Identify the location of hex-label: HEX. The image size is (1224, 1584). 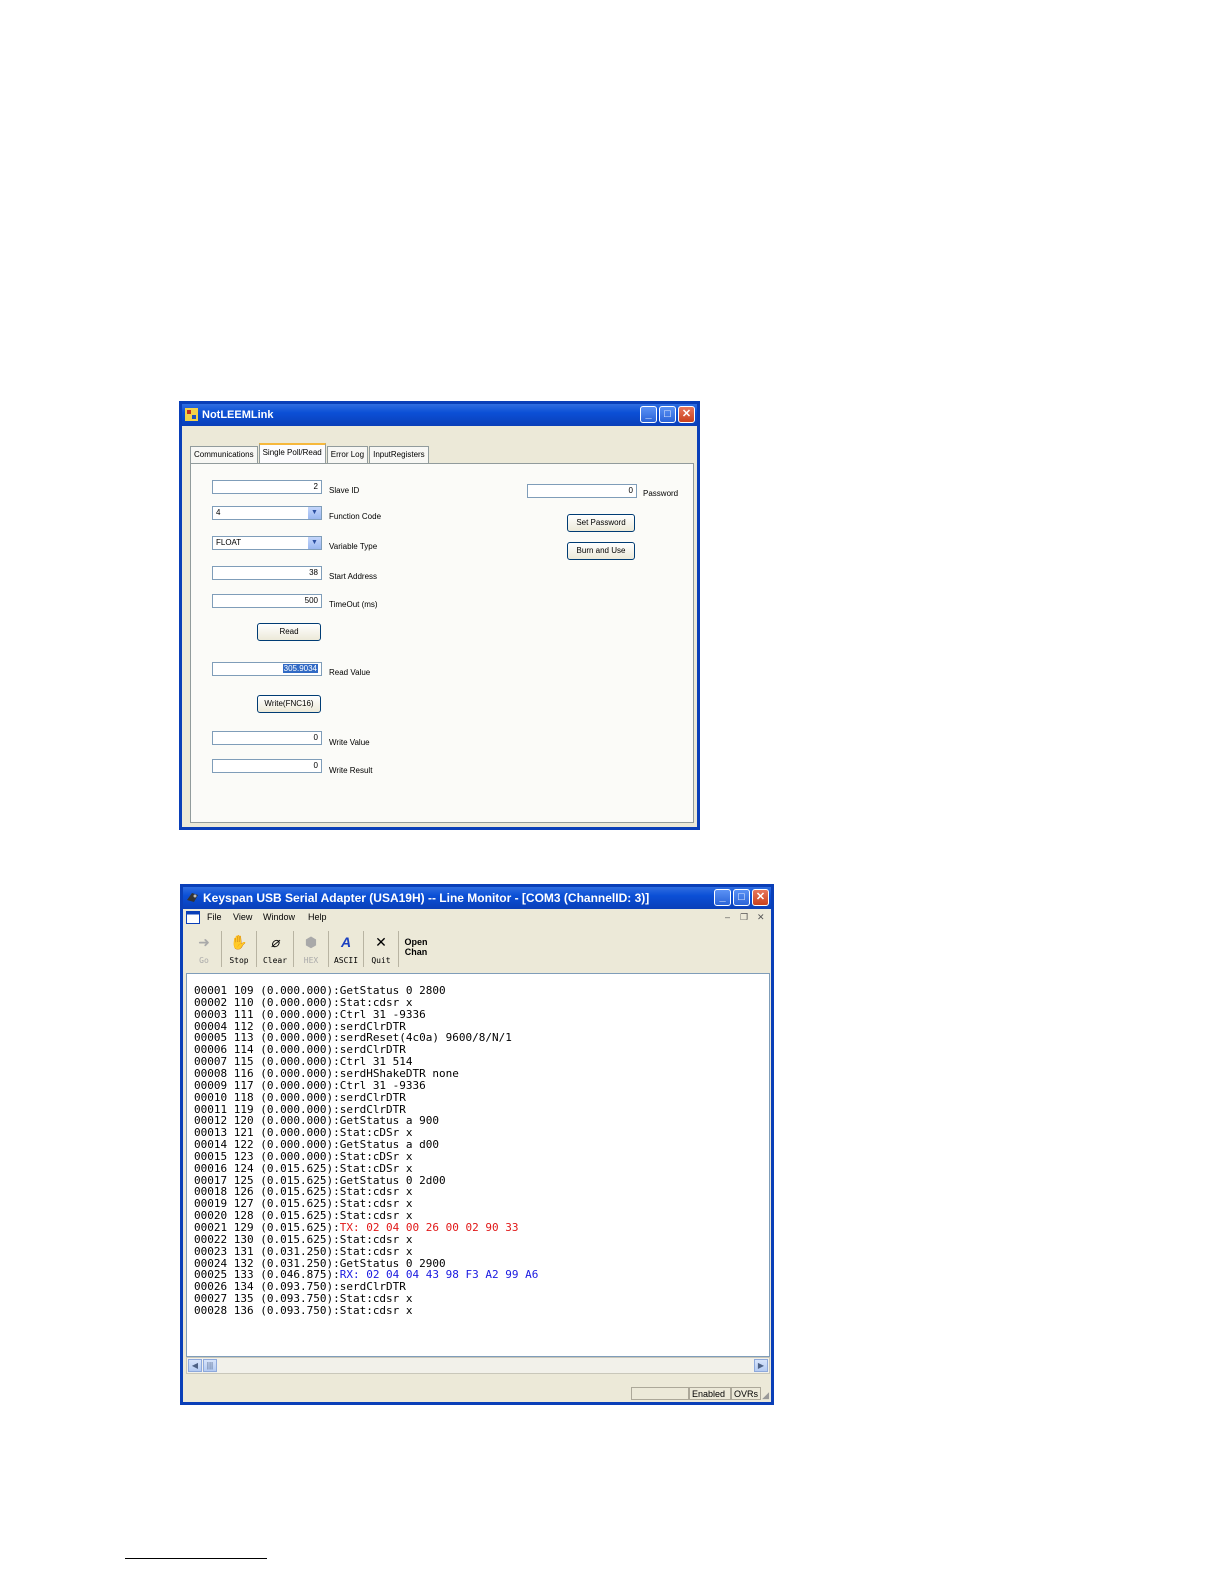
(311, 960).